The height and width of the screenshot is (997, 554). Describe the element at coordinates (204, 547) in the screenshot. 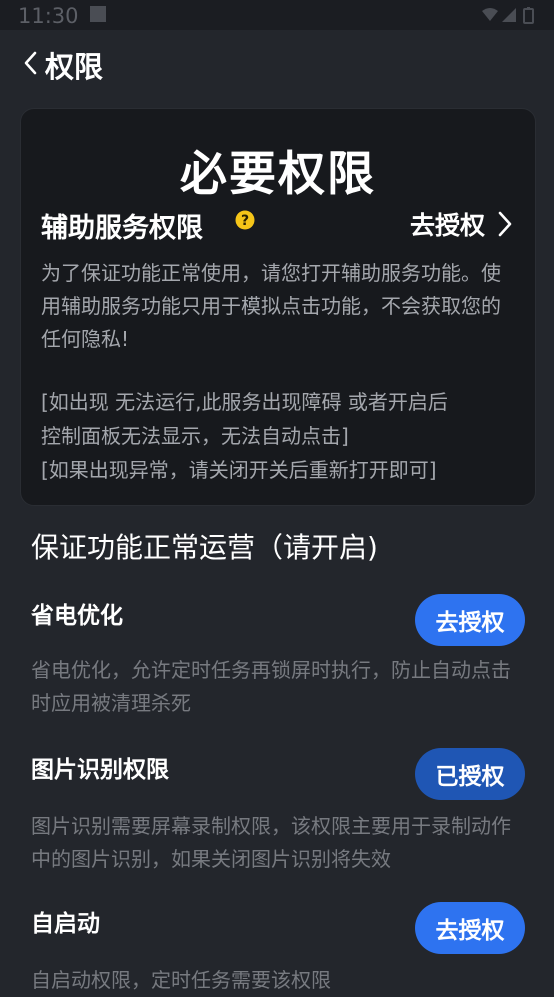

I see `section-heading: 保证功能正常运营（请开启)` at that location.